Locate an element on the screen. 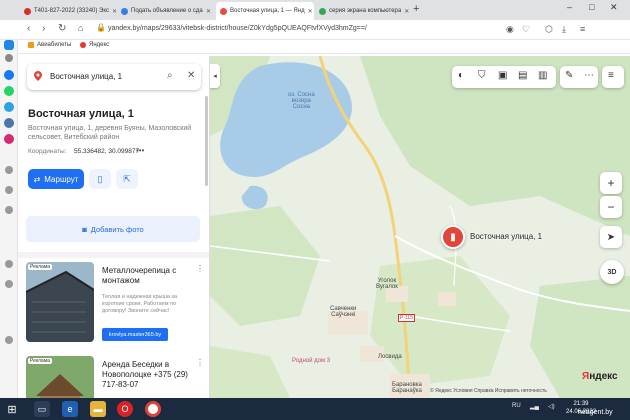  browser-tab: Подать объявление о сда ✕ is located at coordinates (166, 11).